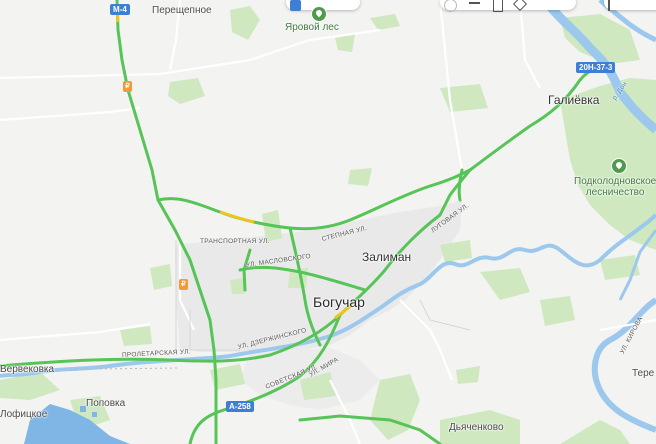 Image resolution: width=656 pixels, height=444 pixels. I want to click on place-label-yarovoy-les: Яровой лес, so click(312, 27).